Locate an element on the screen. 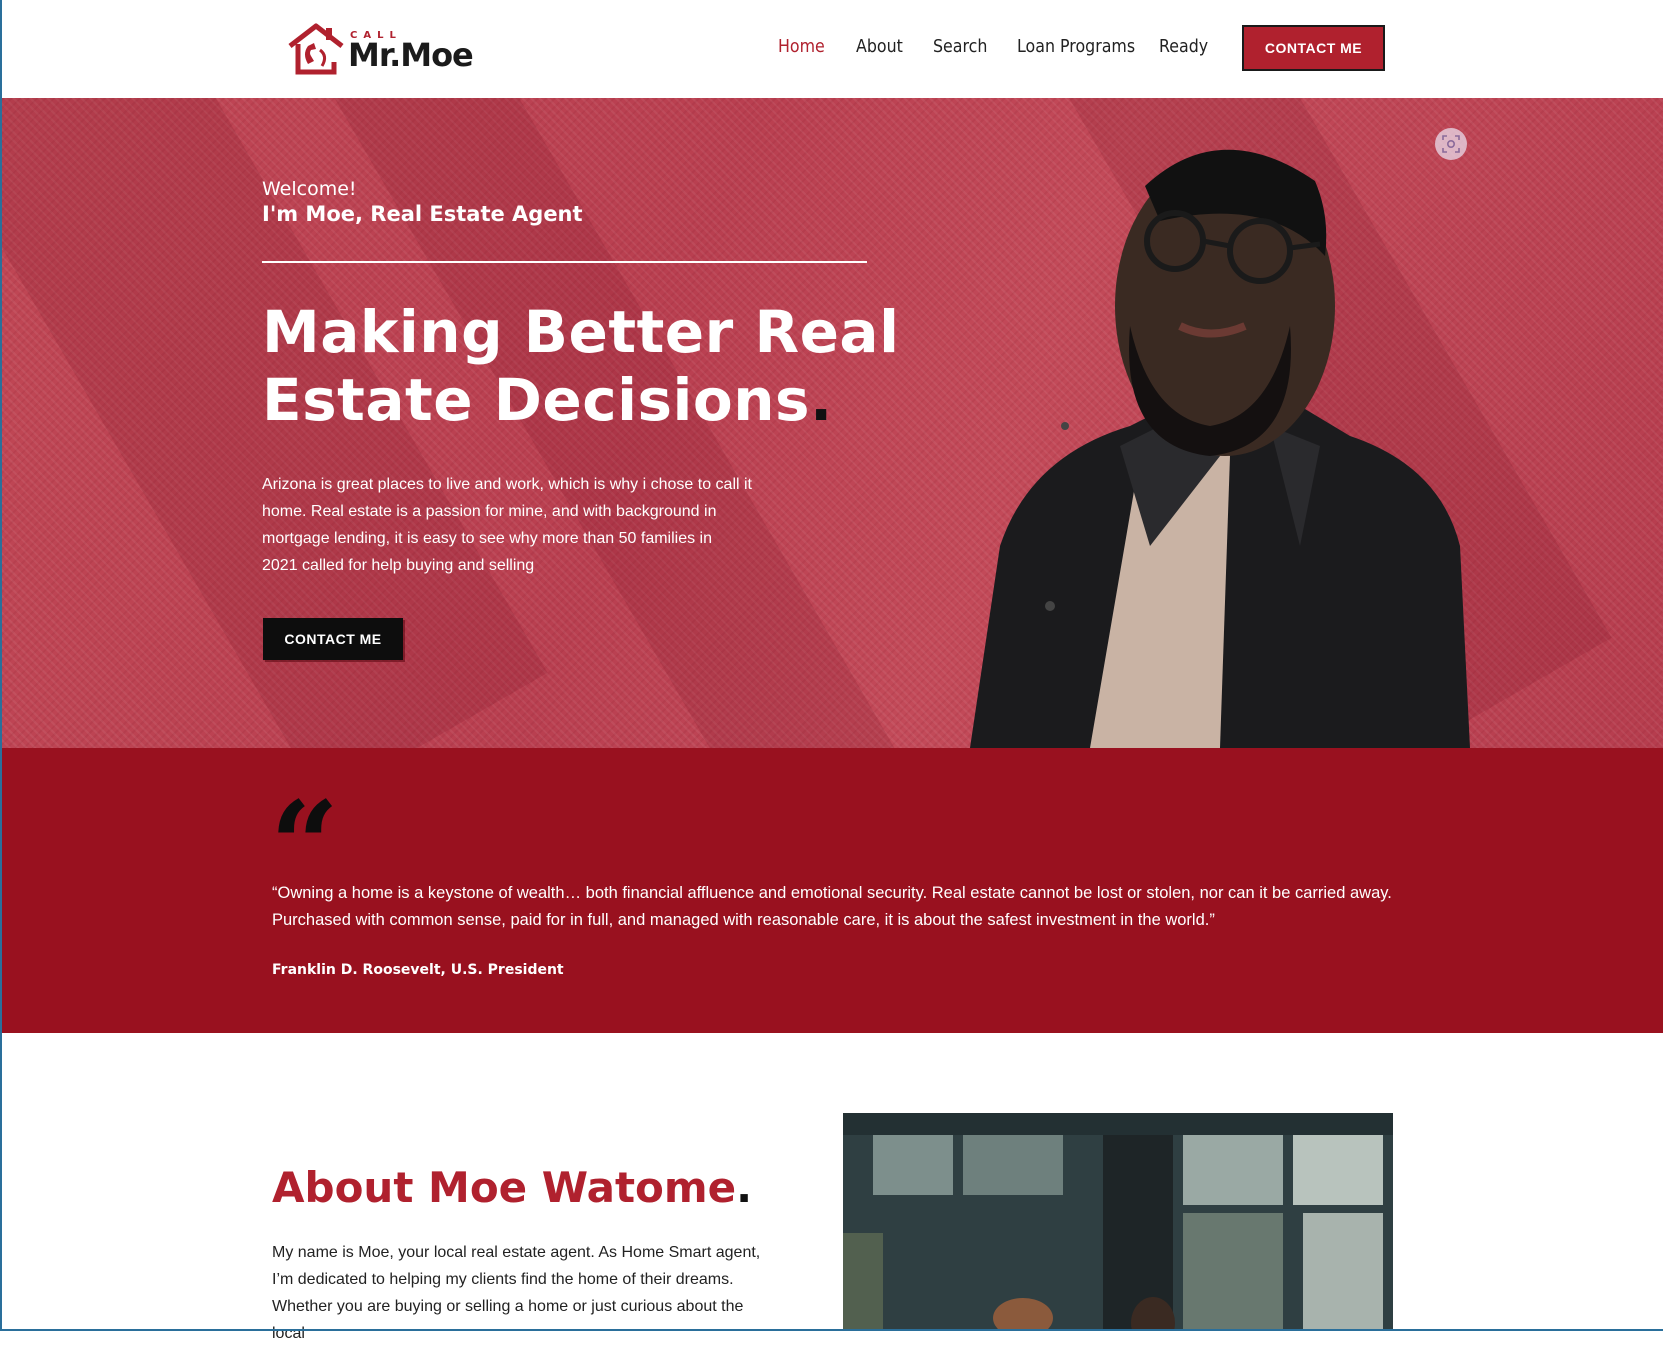 This screenshot has height=1347, width=1663. site-logo: CALL Mr.Moe is located at coordinates (381, 49).